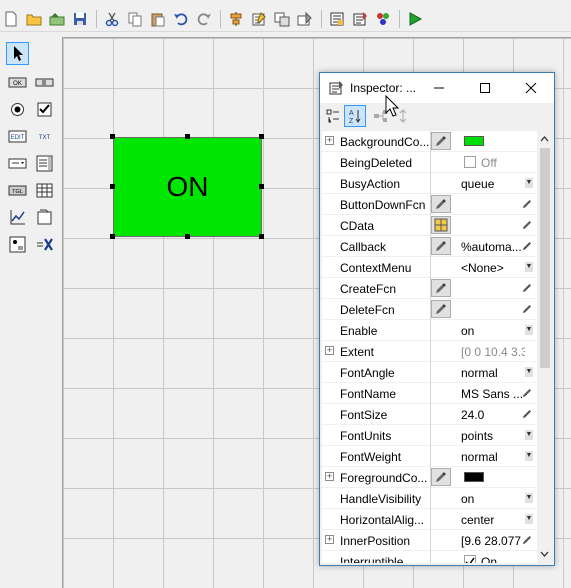 The height and width of the screenshot is (588, 571). I want to click on save-icon, so click(80, 19).